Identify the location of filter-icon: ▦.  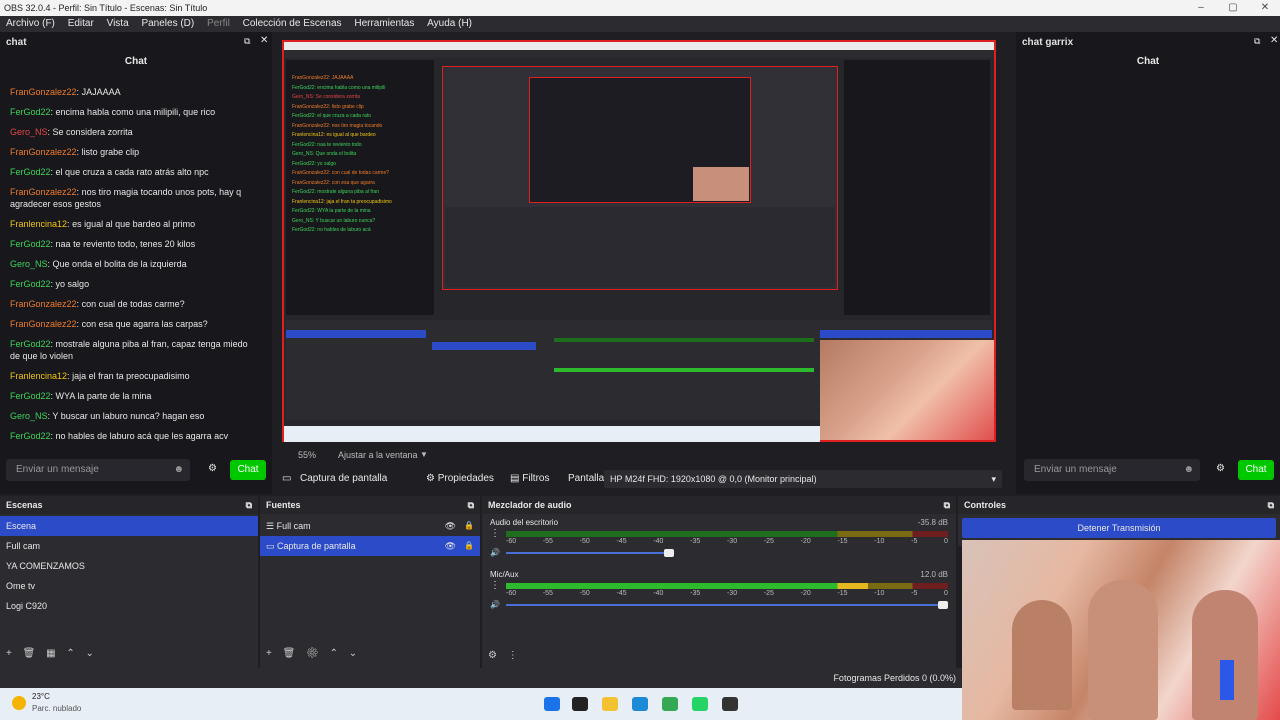
(50, 653).